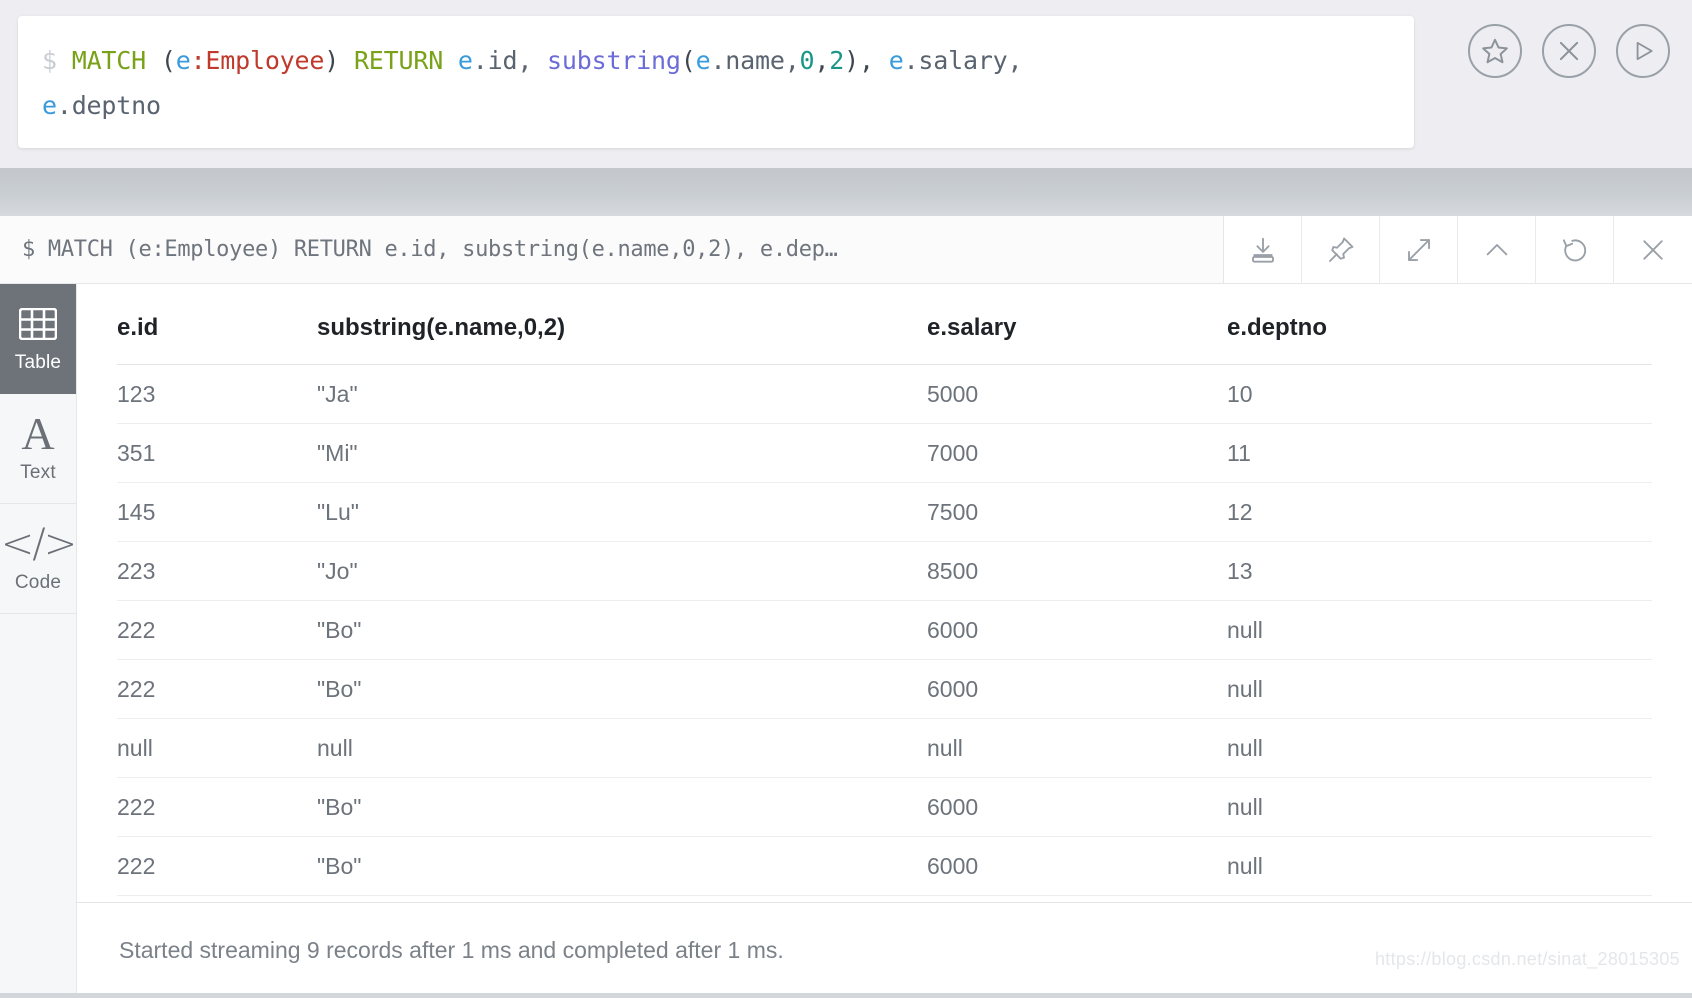  Describe the element at coordinates (688, 60) in the screenshot. I see `token-func-paren-open: (` at that location.